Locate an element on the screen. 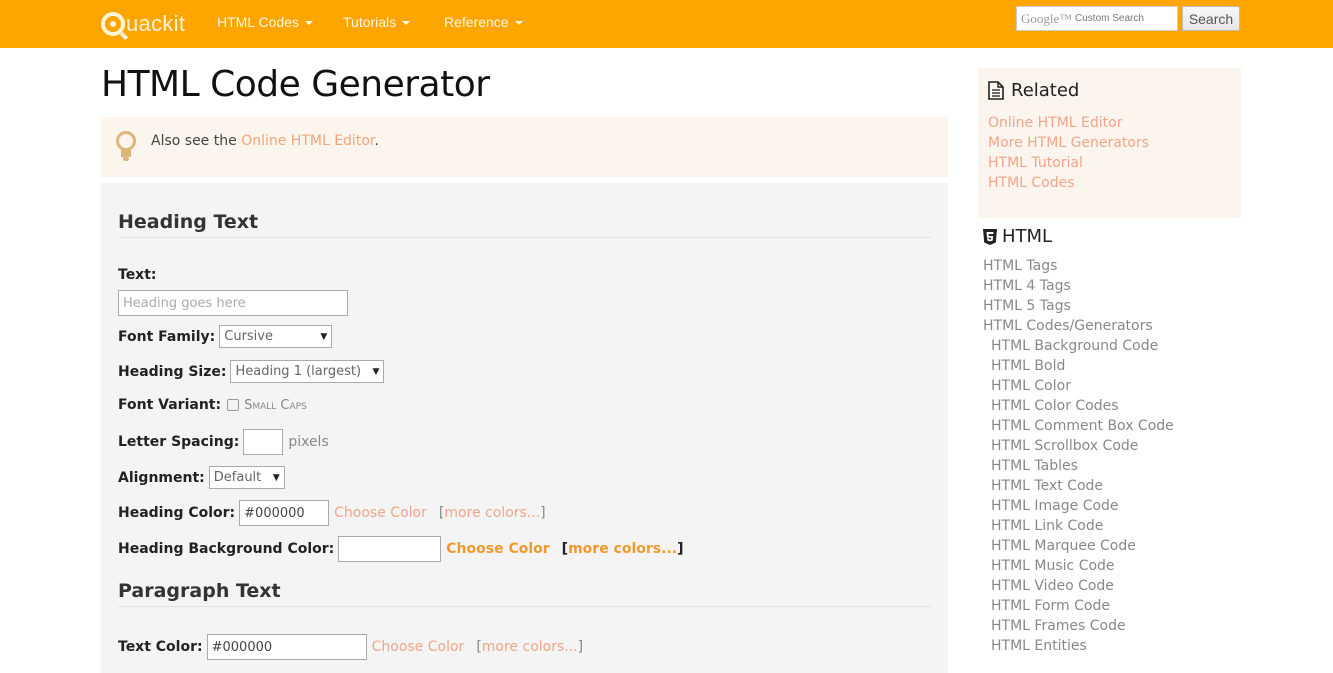 This screenshot has height=673, width=1333. small-caps-checkbox is located at coordinates (233, 405).